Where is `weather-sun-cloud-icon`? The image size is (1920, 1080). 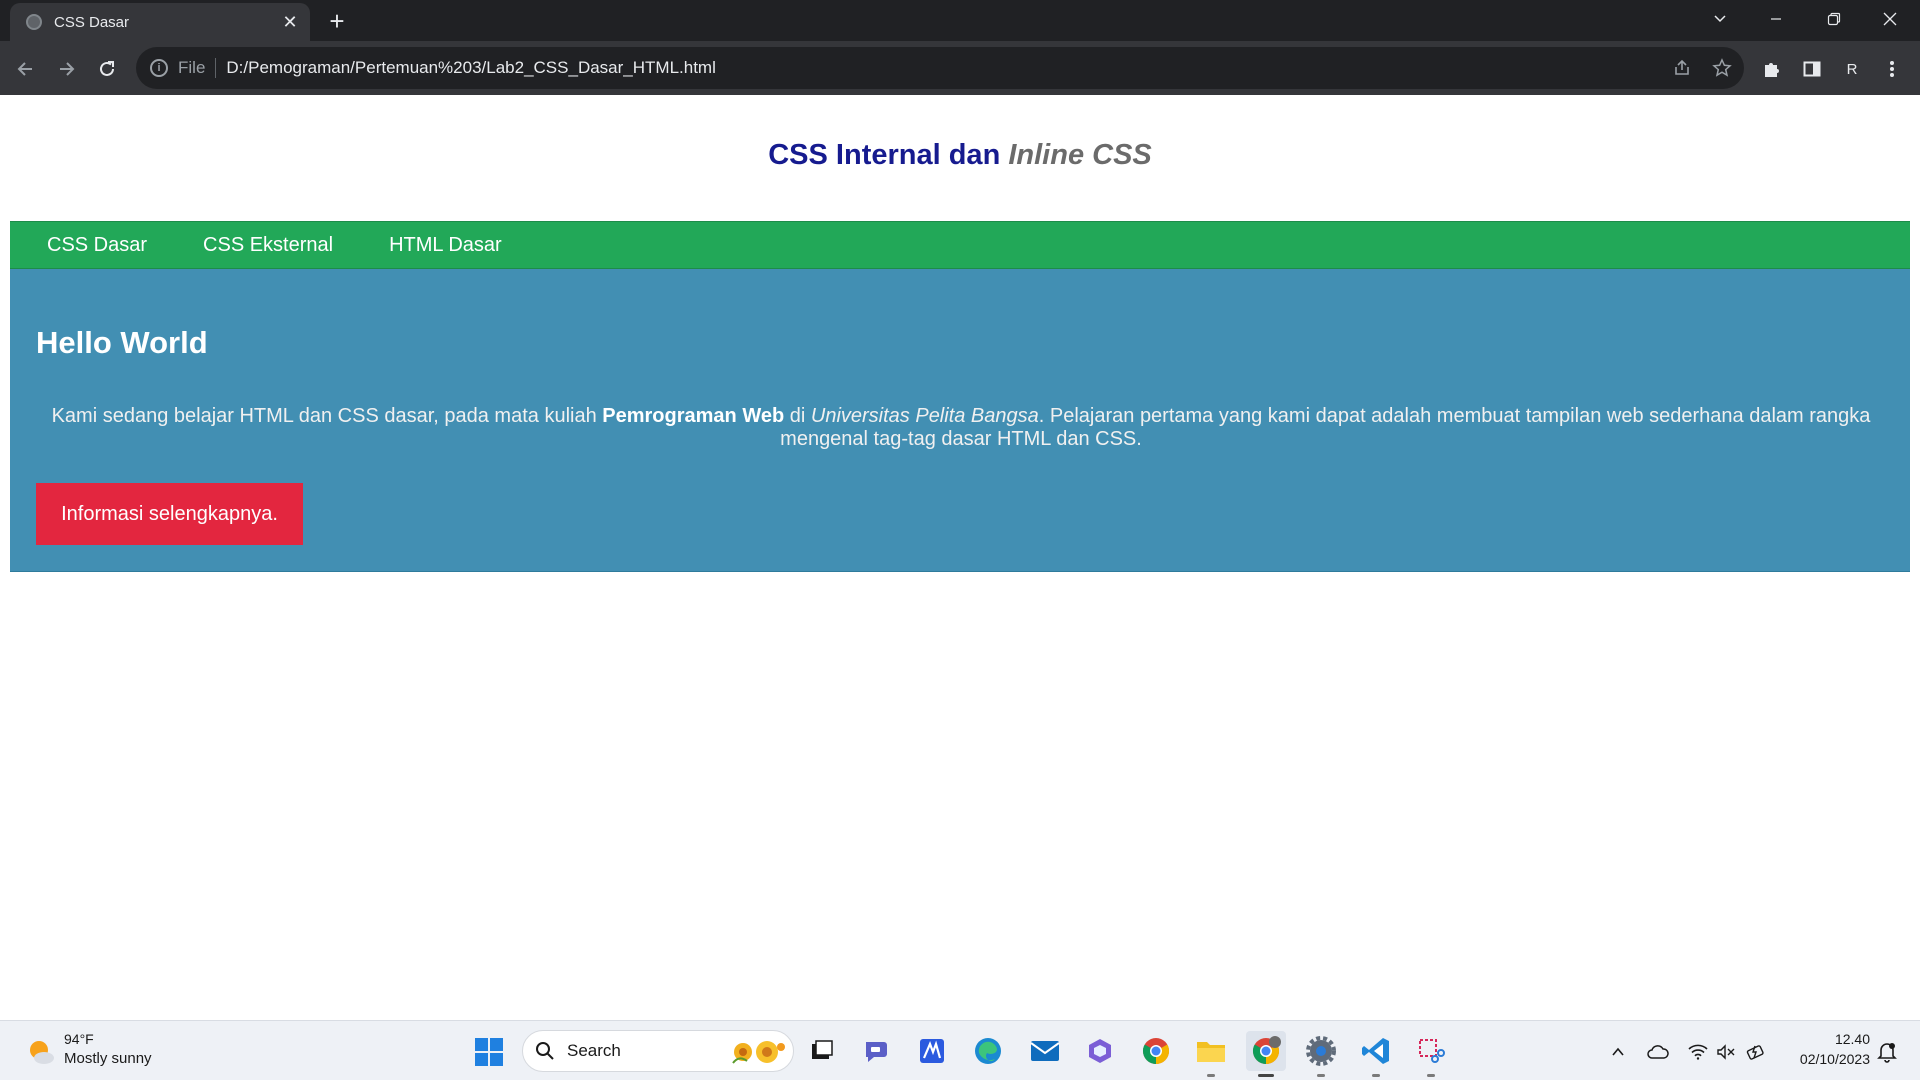 weather-sun-cloud-icon is located at coordinates (41, 1052).